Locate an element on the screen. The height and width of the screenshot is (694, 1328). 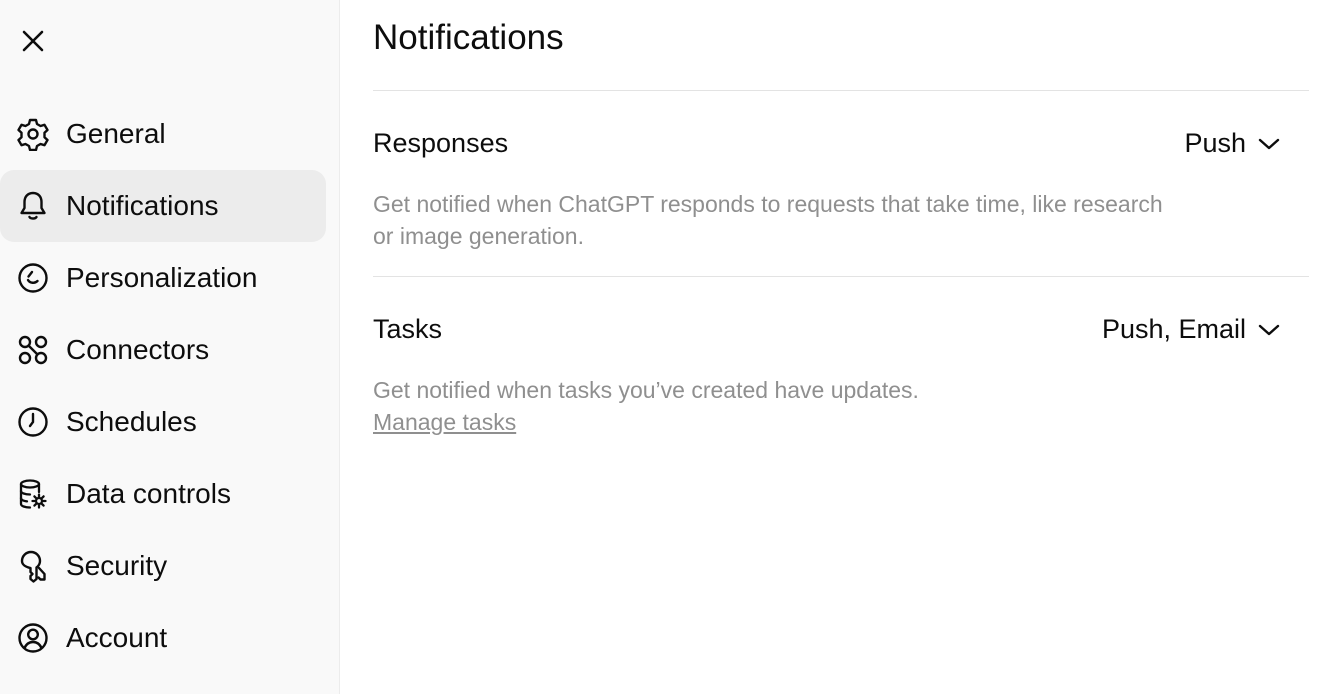
sidebar-item-label: Personalization is located at coordinates (162, 277).